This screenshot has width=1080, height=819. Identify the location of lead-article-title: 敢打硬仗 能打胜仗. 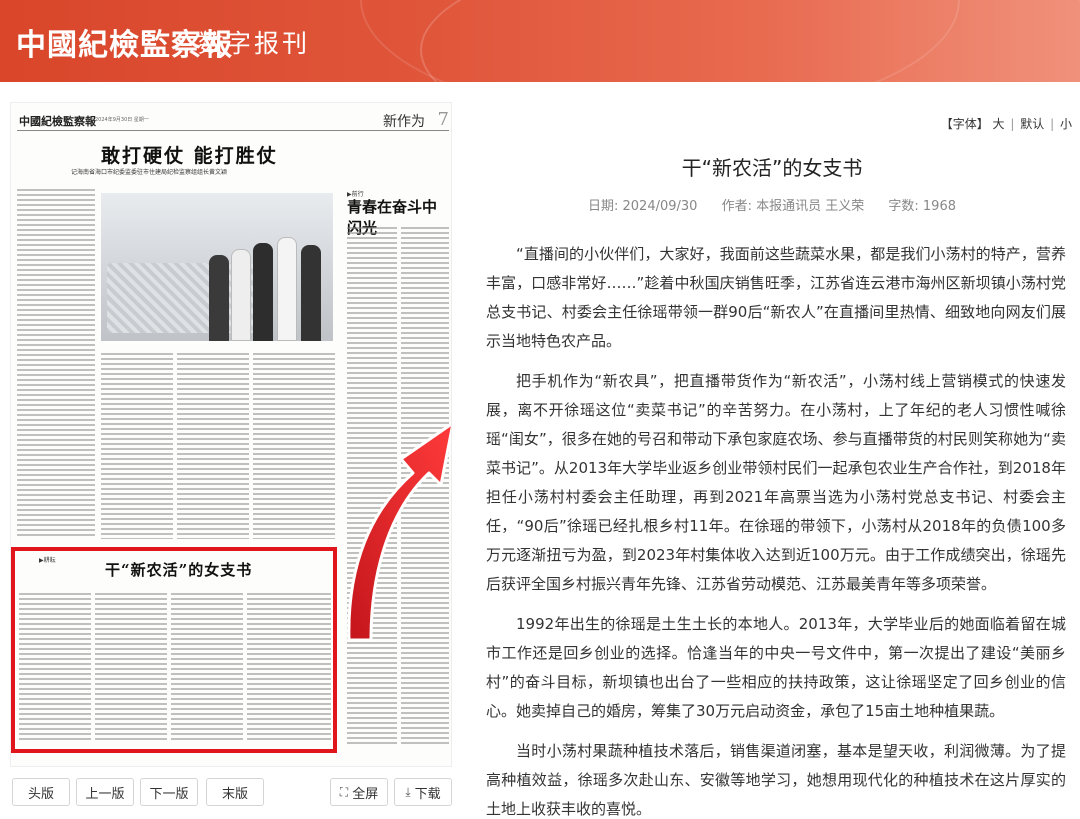
(189, 154).